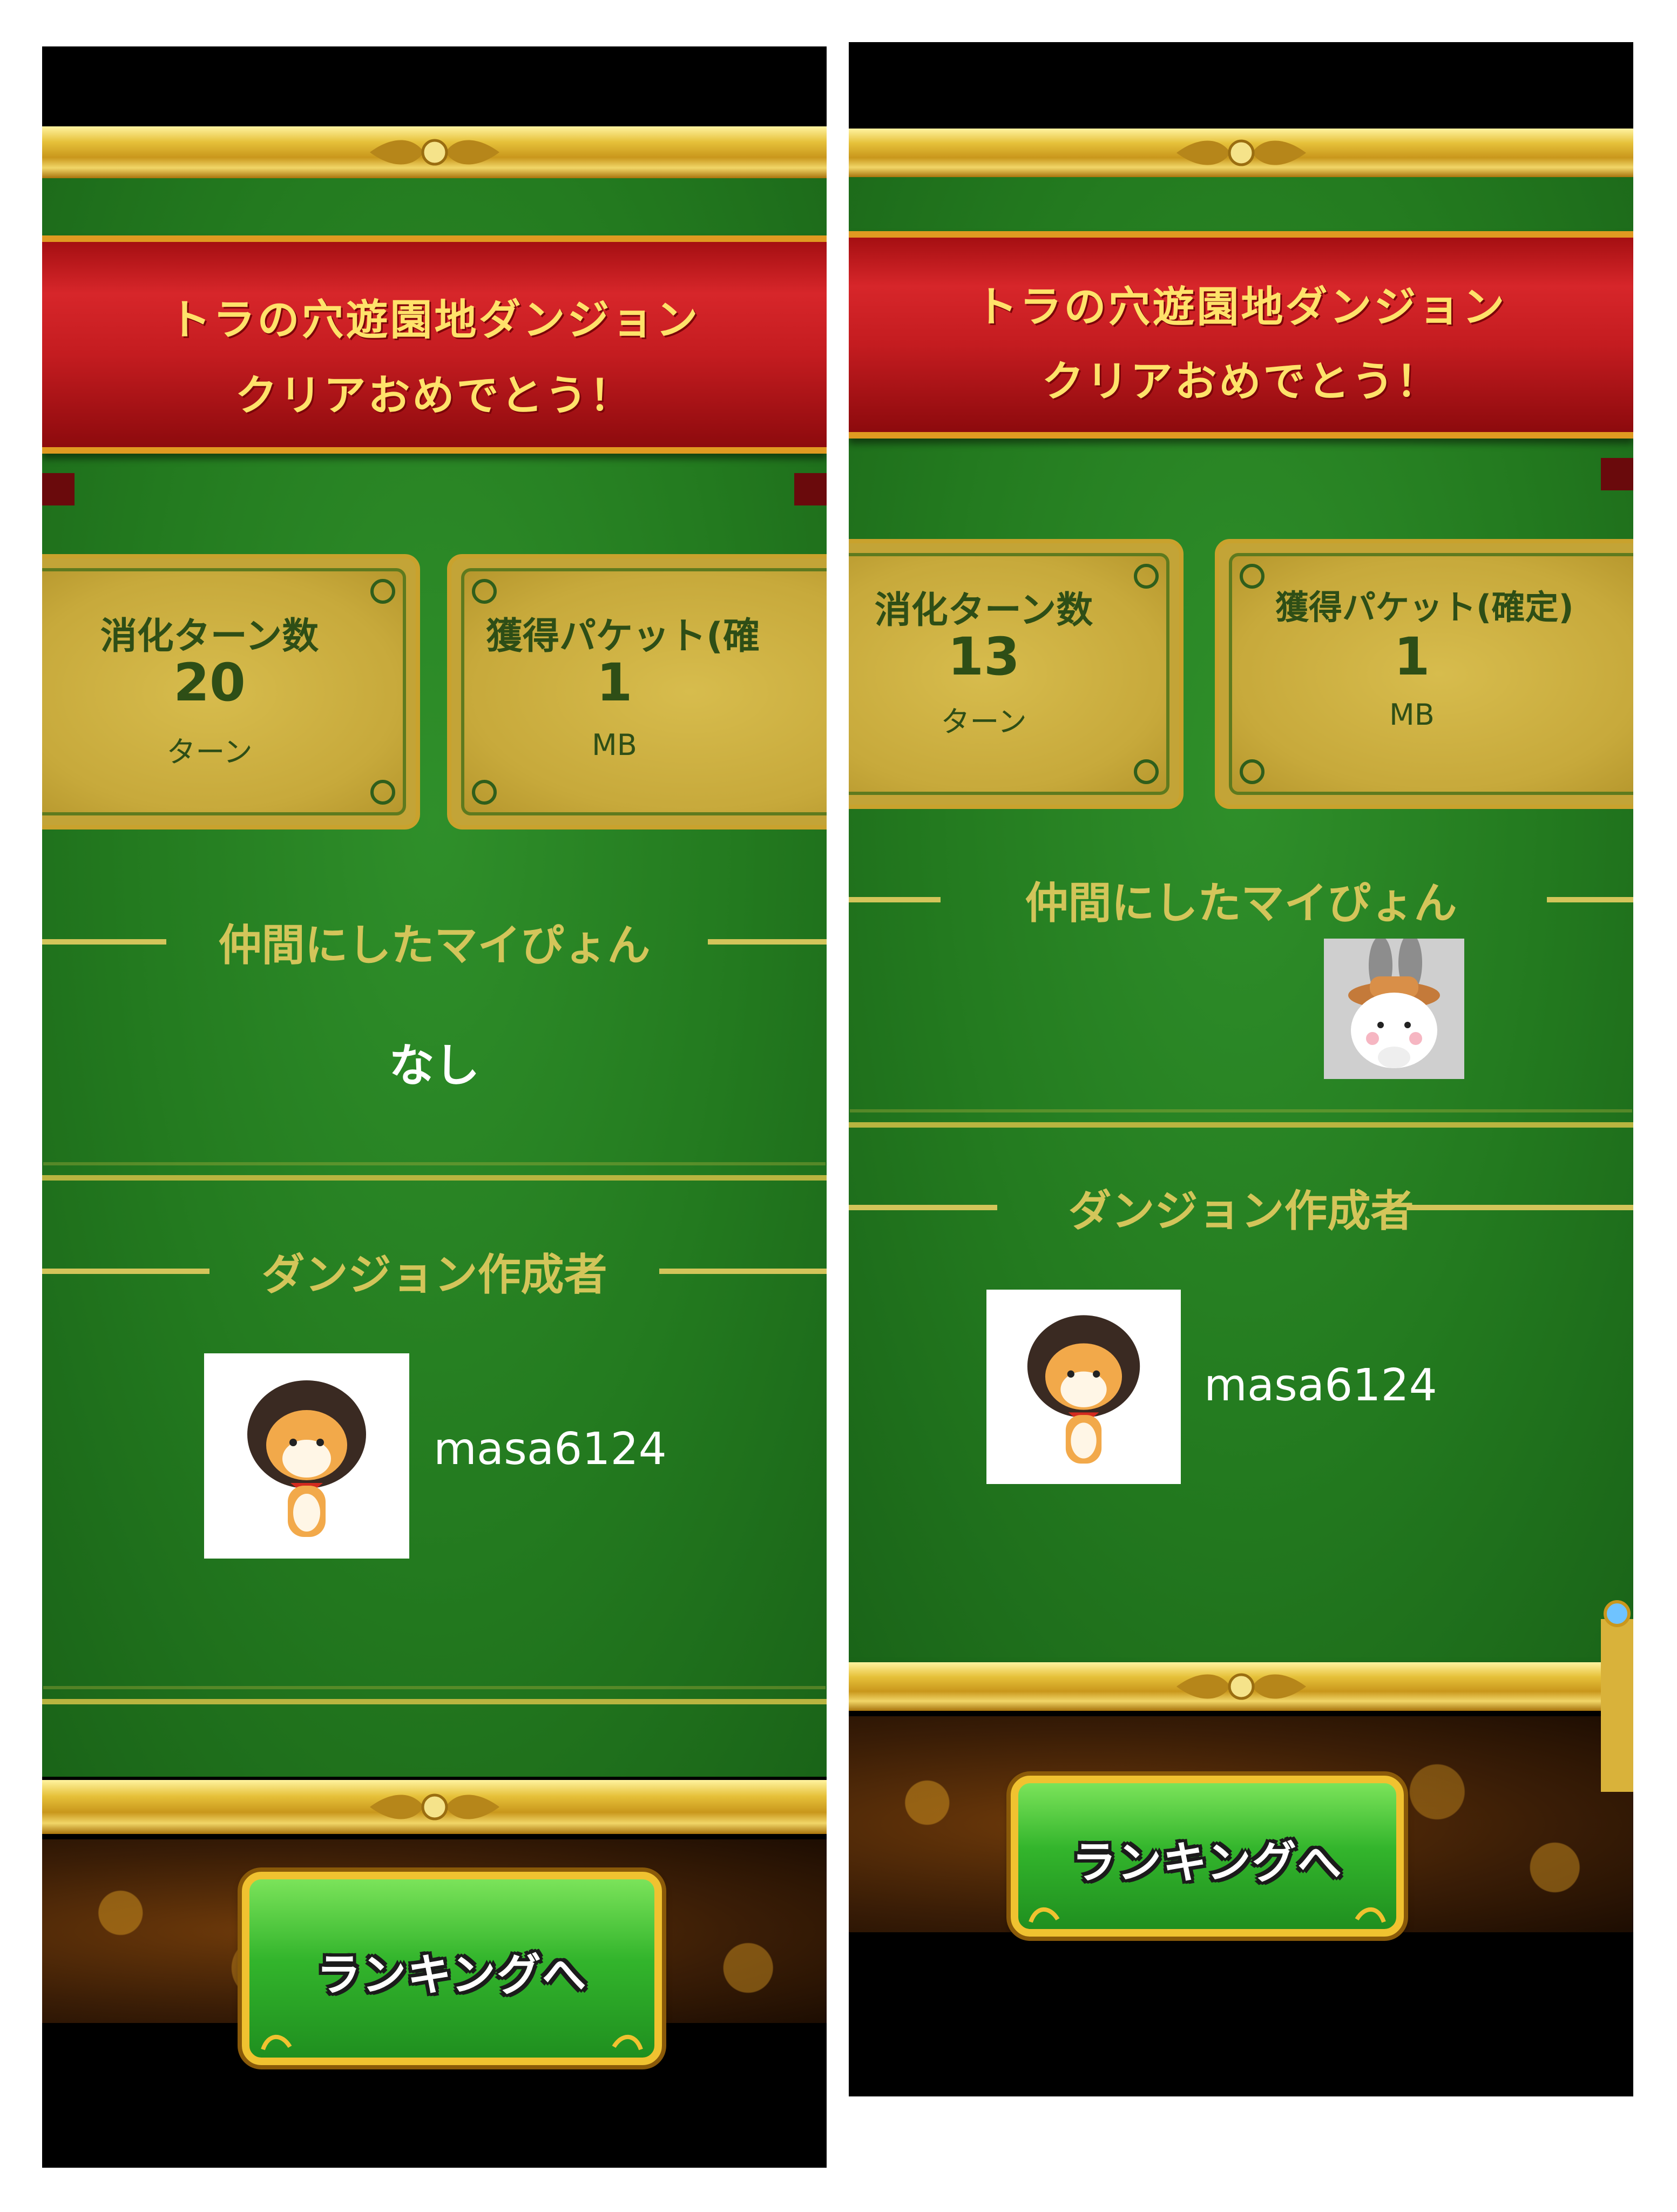 This screenshot has height=2212, width=1677. I want to click on packets-label: 獲得パケット(確, so click(623, 636).